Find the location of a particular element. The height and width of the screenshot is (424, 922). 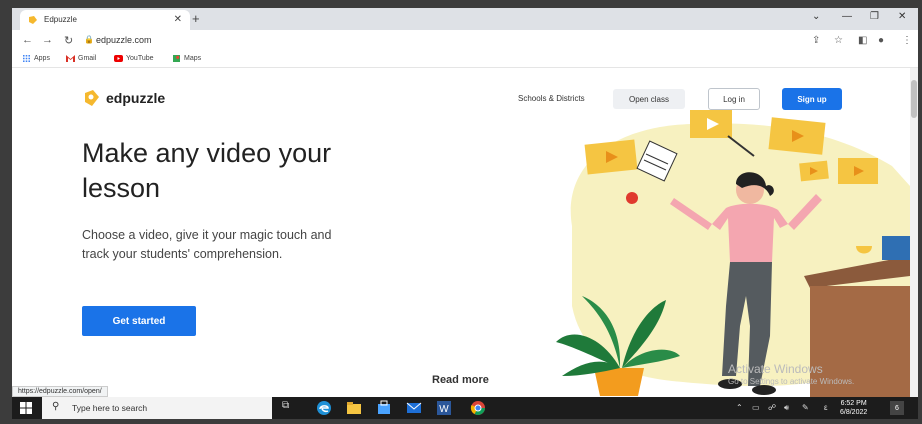

tab-search-chevron-icon: ⌄ is located at coordinates (816, 16).